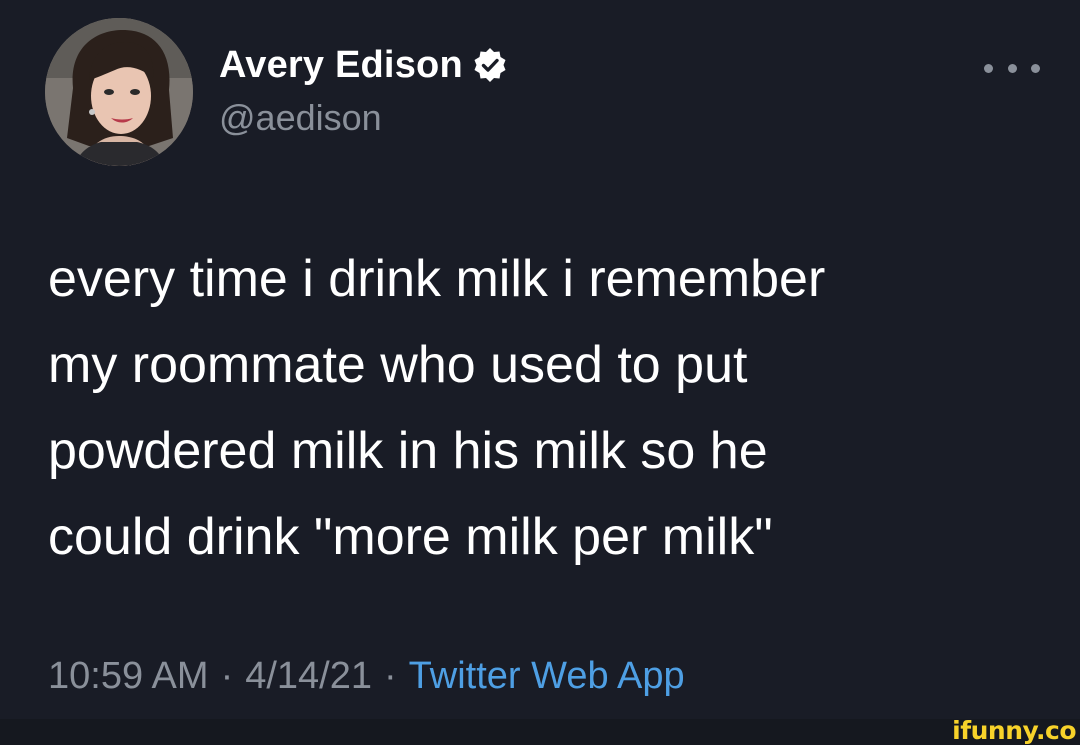 The height and width of the screenshot is (745, 1080). Describe the element at coordinates (300, 118) in the screenshot. I see `author-handle: @aedison` at that location.